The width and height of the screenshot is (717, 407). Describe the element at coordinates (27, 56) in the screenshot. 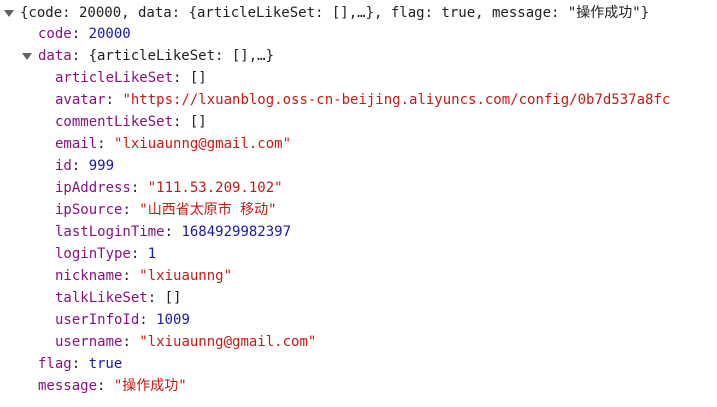

I see `data-expand-toggle-icon` at that location.